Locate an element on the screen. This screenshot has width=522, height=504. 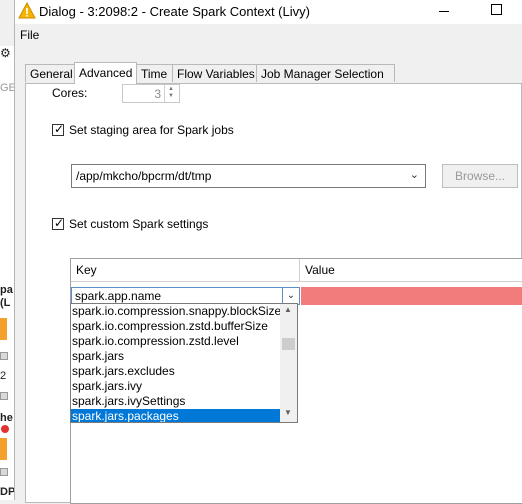
staging-path-value: /app/mkcho/bpcrm/dt/tmp is located at coordinates (144, 176).